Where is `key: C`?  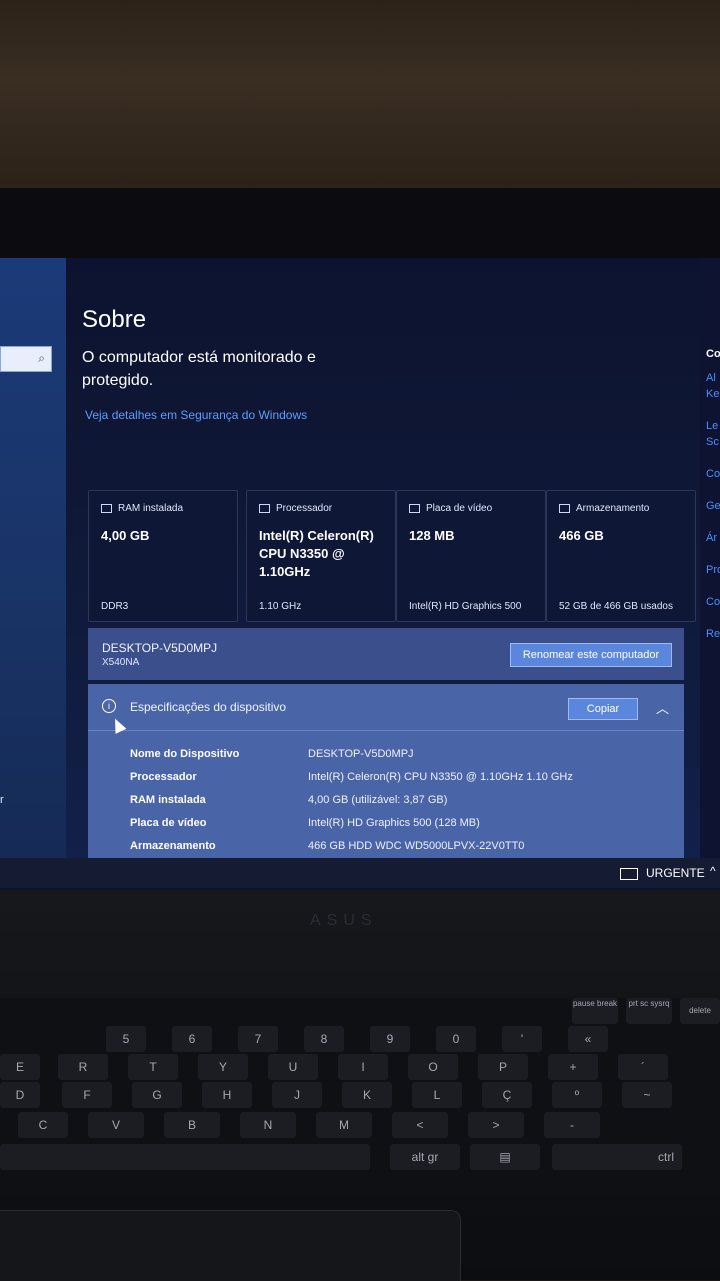
key: C is located at coordinates (43, 1125).